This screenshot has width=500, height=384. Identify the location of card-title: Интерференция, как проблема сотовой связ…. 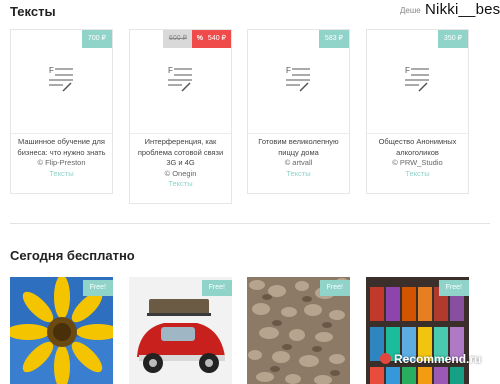
(180, 153).